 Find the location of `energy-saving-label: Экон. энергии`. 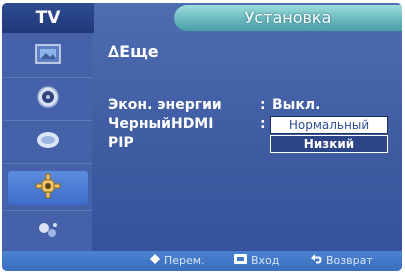

energy-saving-label: Экон. энергии is located at coordinates (165, 105).